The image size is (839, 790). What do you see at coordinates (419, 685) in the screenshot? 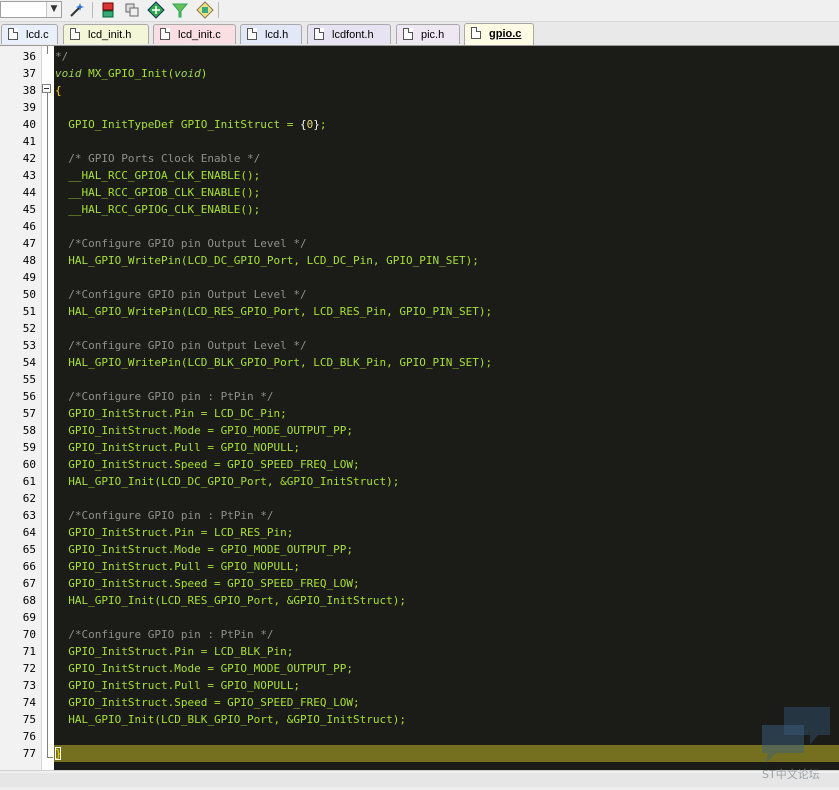
I see `code-line: 73 GPIO_InitStruct.Pull = GPIO_NOPULL;` at bounding box center [419, 685].